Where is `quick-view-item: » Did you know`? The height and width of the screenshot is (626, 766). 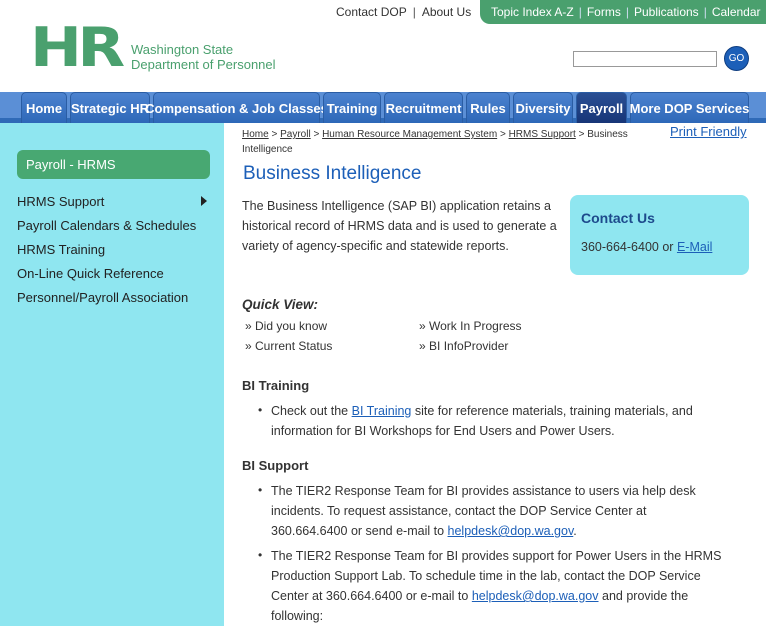 quick-view-item: » Did you know is located at coordinates (286, 326).